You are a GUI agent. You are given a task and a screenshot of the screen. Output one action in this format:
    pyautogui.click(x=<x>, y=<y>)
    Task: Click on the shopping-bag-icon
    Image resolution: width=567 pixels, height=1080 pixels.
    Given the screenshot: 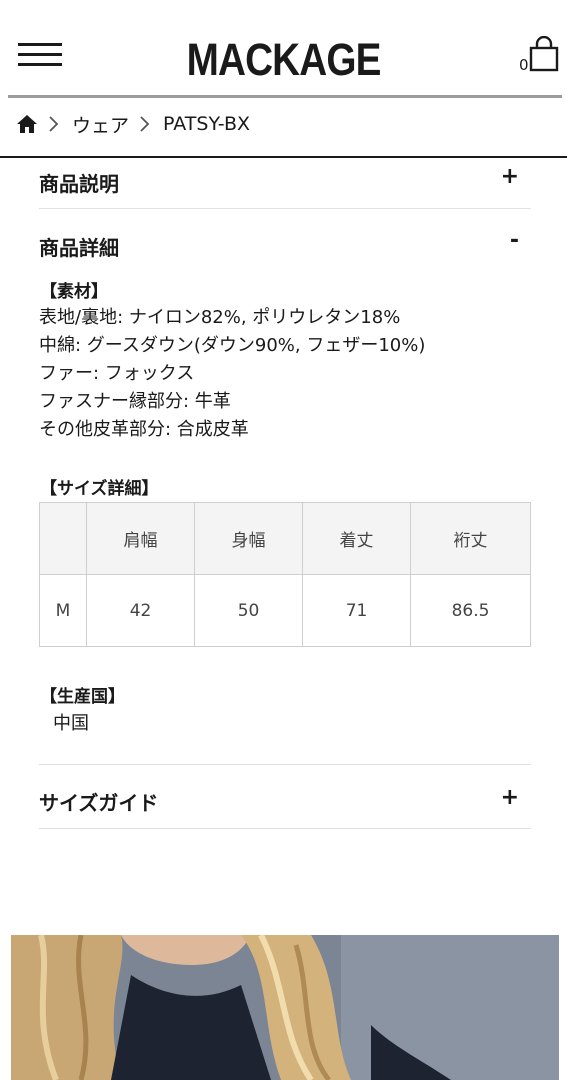 What is the action you would take?
    pyautogui.click(x=544, y=54)
    